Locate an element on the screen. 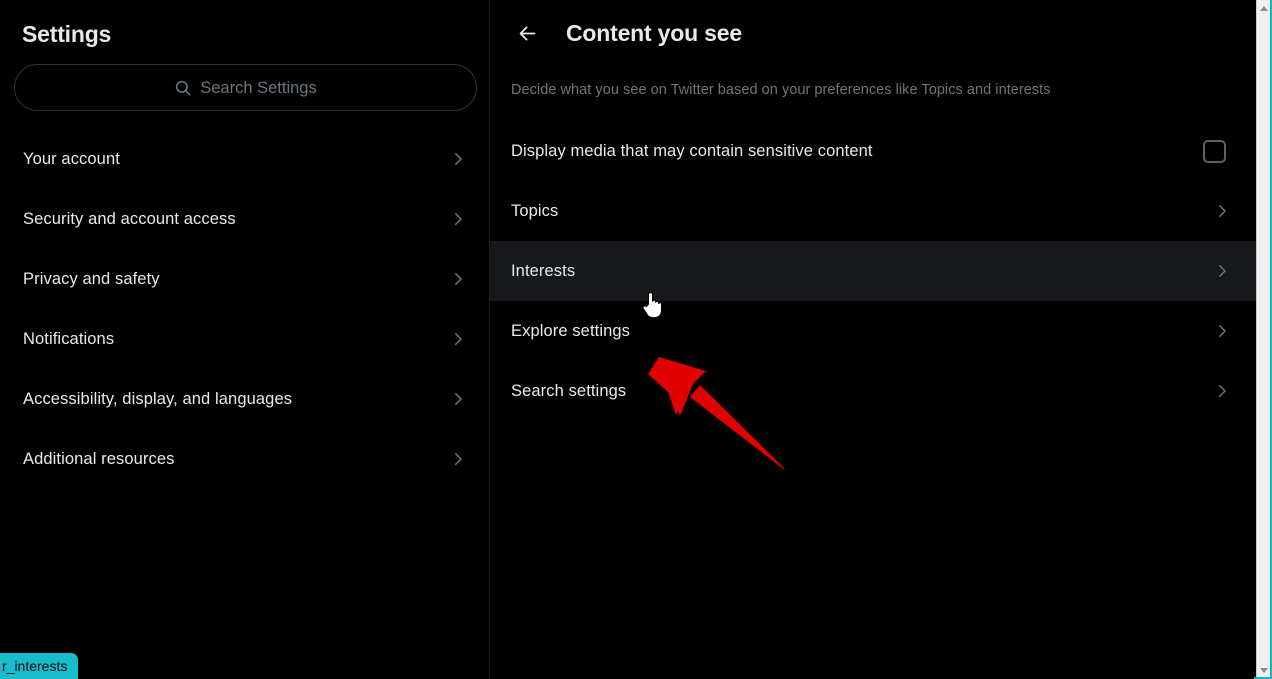  row-interests: Interests is located at coordinates (873, 271).